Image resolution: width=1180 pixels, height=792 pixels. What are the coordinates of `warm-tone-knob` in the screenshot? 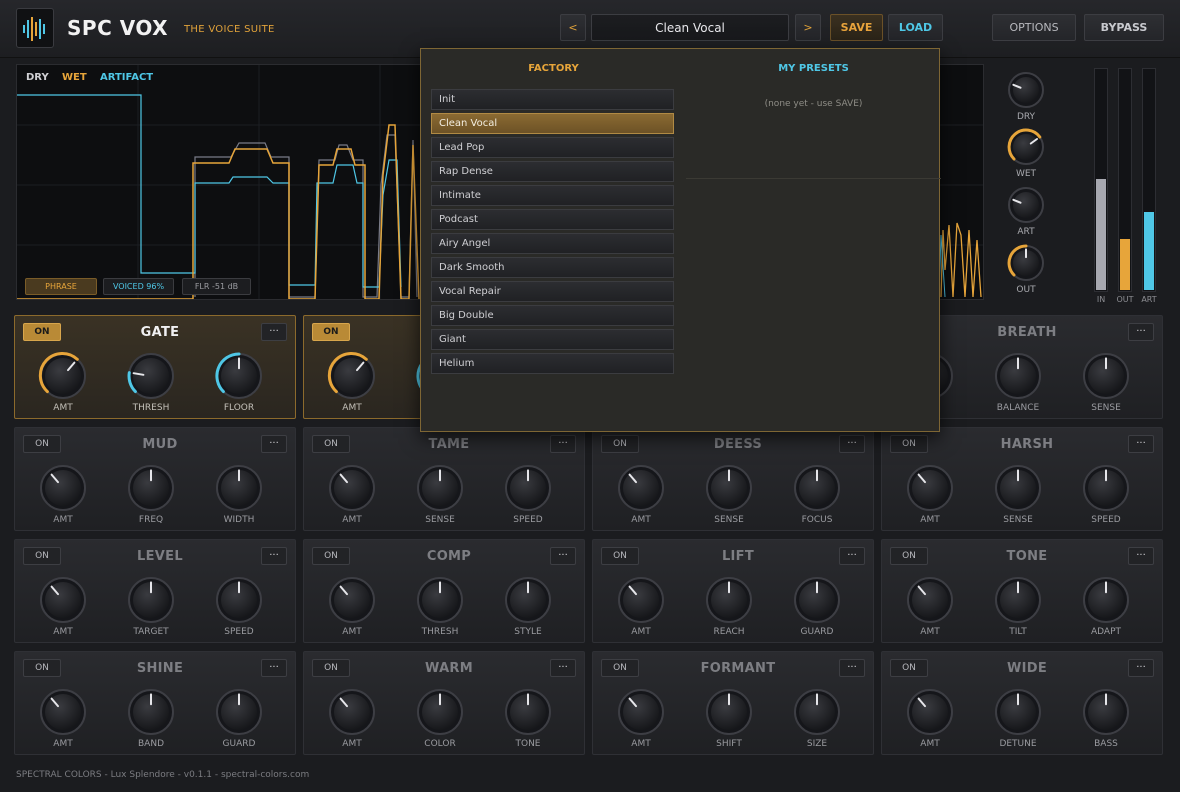 It's located at (528, 712).